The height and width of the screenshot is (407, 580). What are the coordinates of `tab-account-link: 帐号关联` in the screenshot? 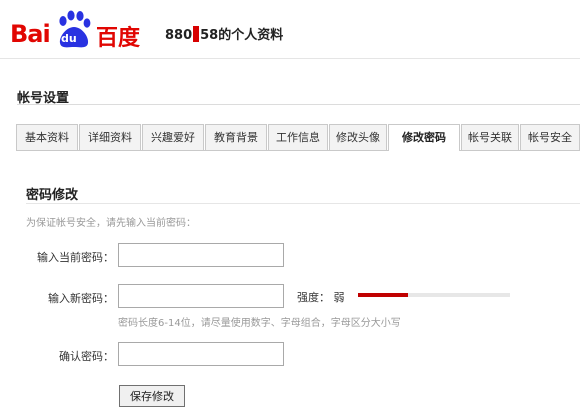 It's located at (490, 137).